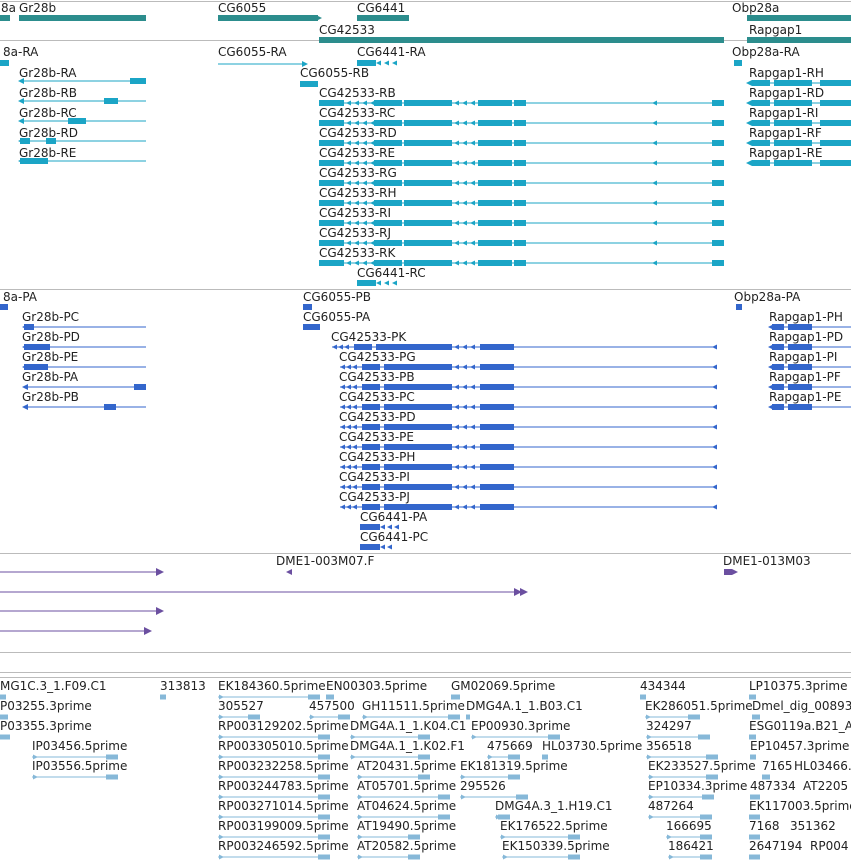  What do you see at coordinates (82, 18) in the screenshot?
I see `gene-1-exon` at bounding box center [82, 18].